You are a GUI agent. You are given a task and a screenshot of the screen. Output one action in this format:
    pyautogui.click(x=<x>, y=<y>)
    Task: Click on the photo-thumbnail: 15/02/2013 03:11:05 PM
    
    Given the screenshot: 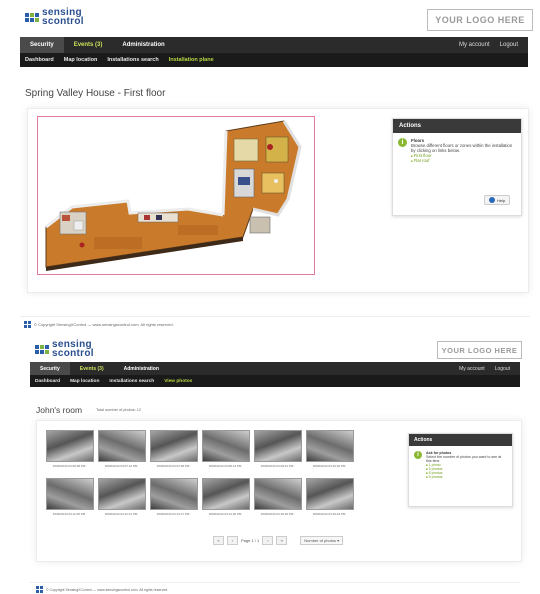 What is the action you would take?
    pyautogui.click(x=70, y=497)
    